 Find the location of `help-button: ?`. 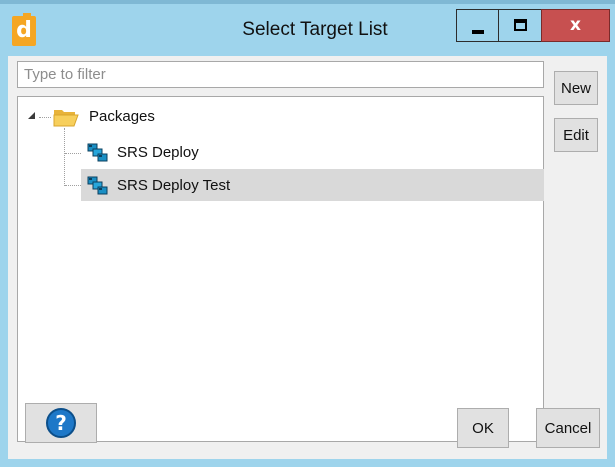

help-button: ? is located at coordinates (61, 423).